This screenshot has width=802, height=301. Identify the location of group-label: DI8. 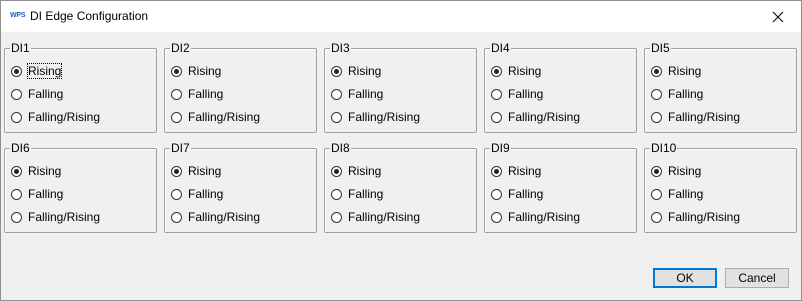
(340, 148).